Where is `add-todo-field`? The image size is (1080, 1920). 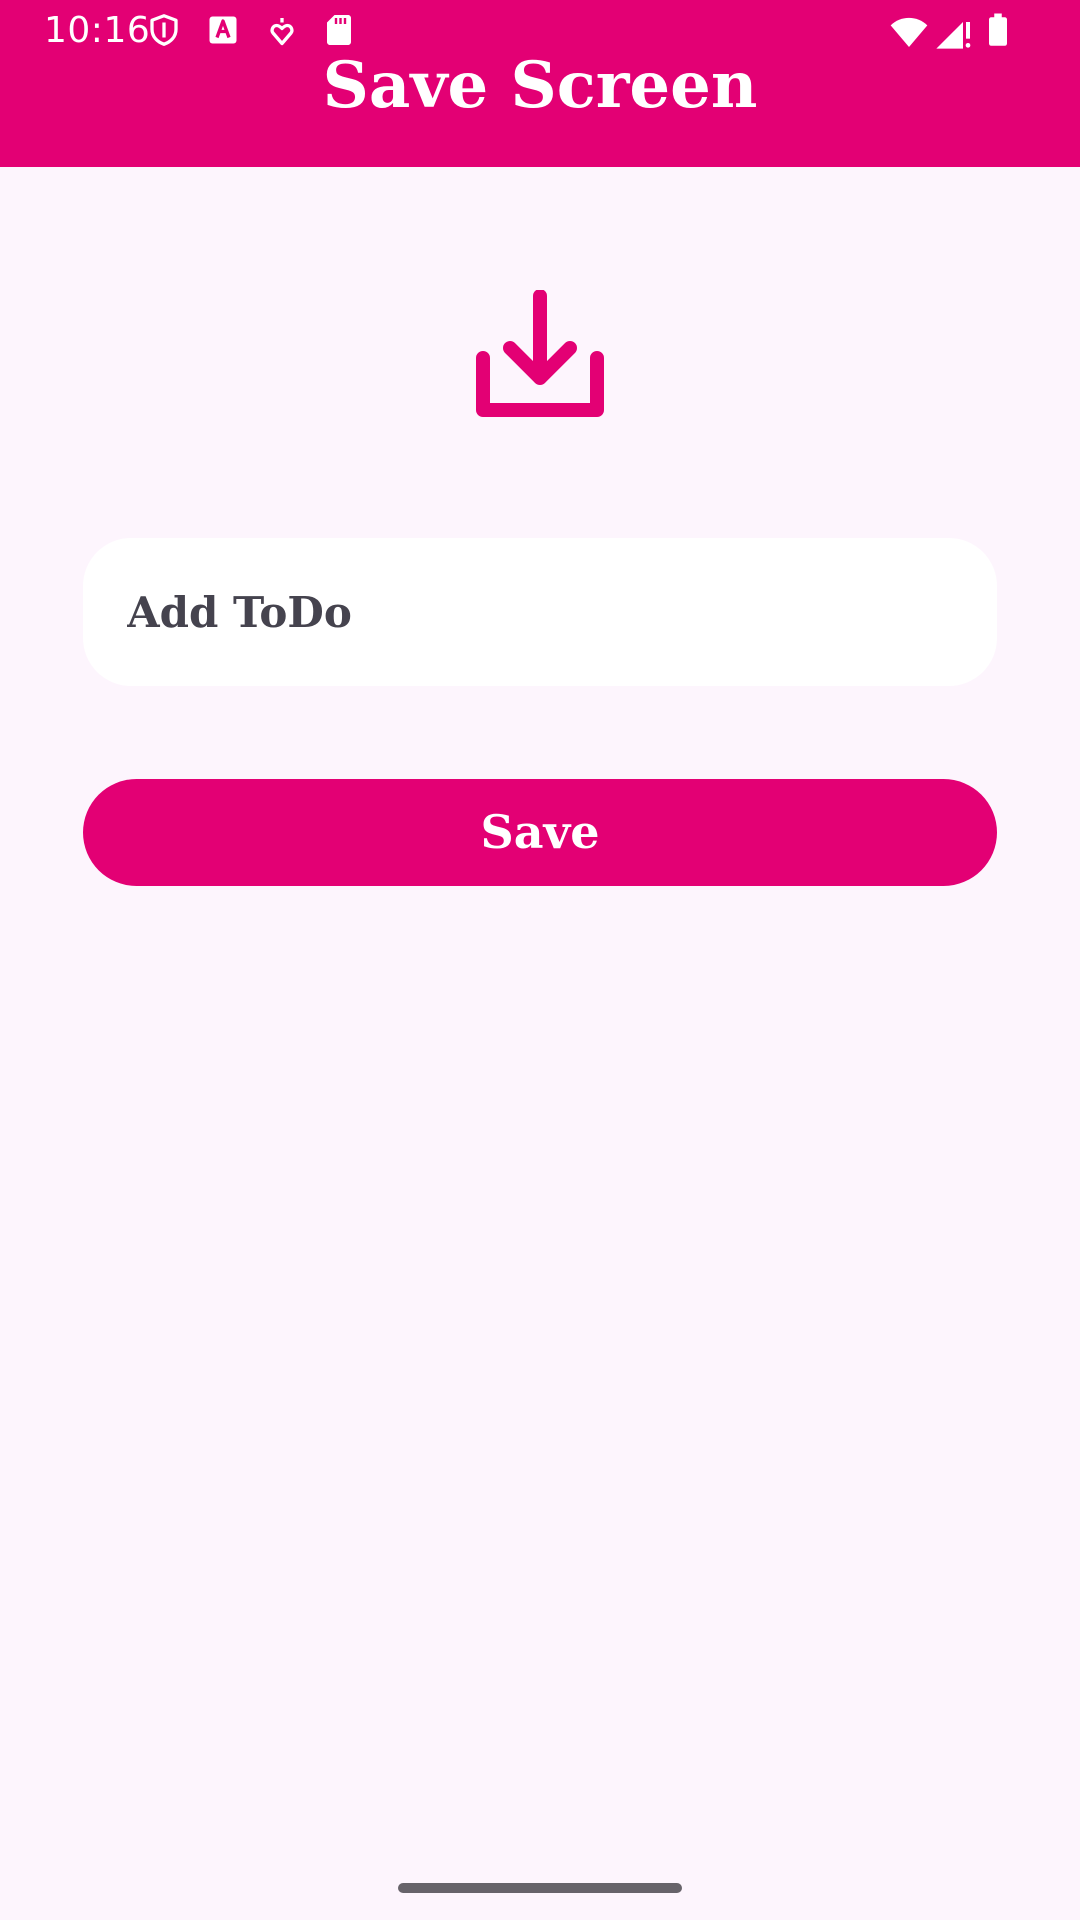
add-todo-field is located at coordinates (540, 612).